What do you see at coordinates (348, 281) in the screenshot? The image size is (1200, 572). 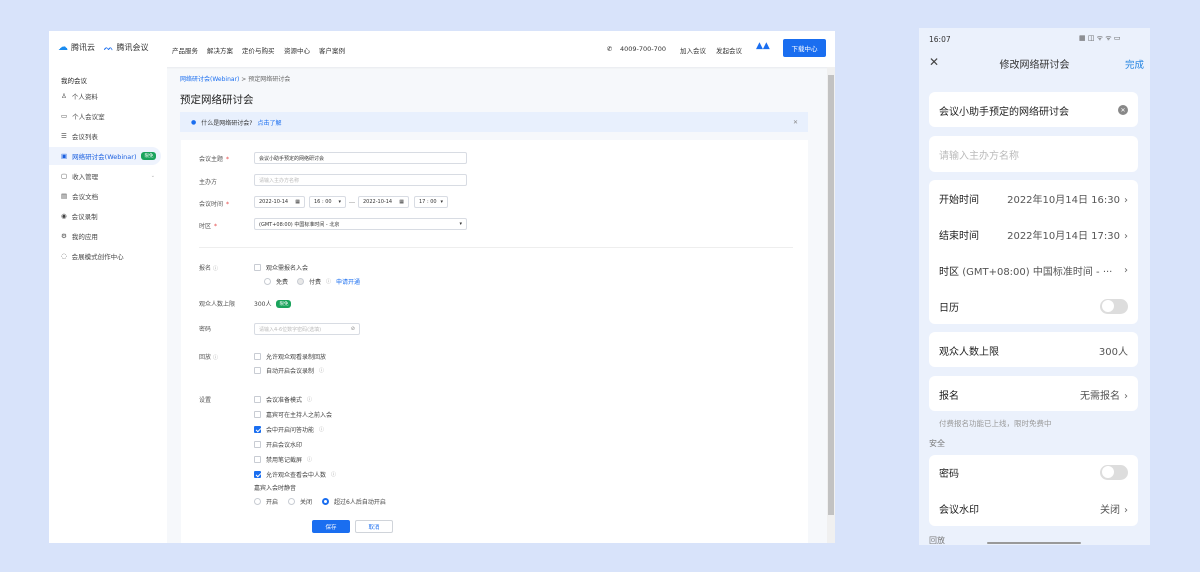 I see `apply-link: 申请开通` at bounding box center [348, 281].